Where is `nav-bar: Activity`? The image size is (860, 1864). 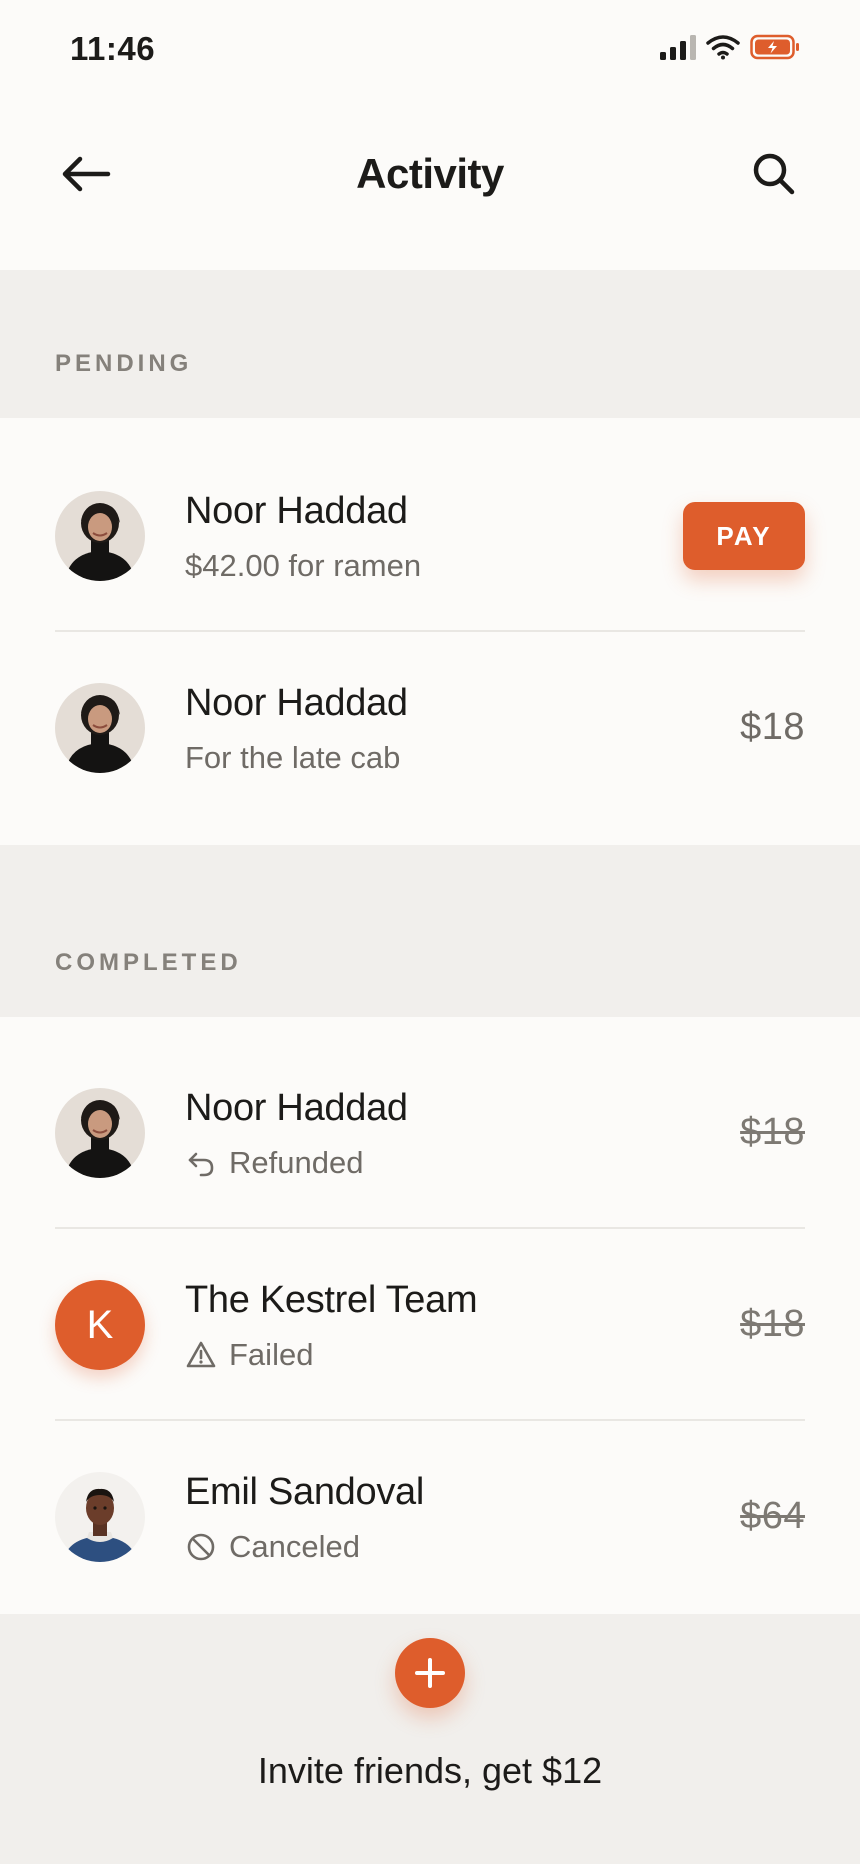 nav-bar: Activity is located at coordinates (430, 175).